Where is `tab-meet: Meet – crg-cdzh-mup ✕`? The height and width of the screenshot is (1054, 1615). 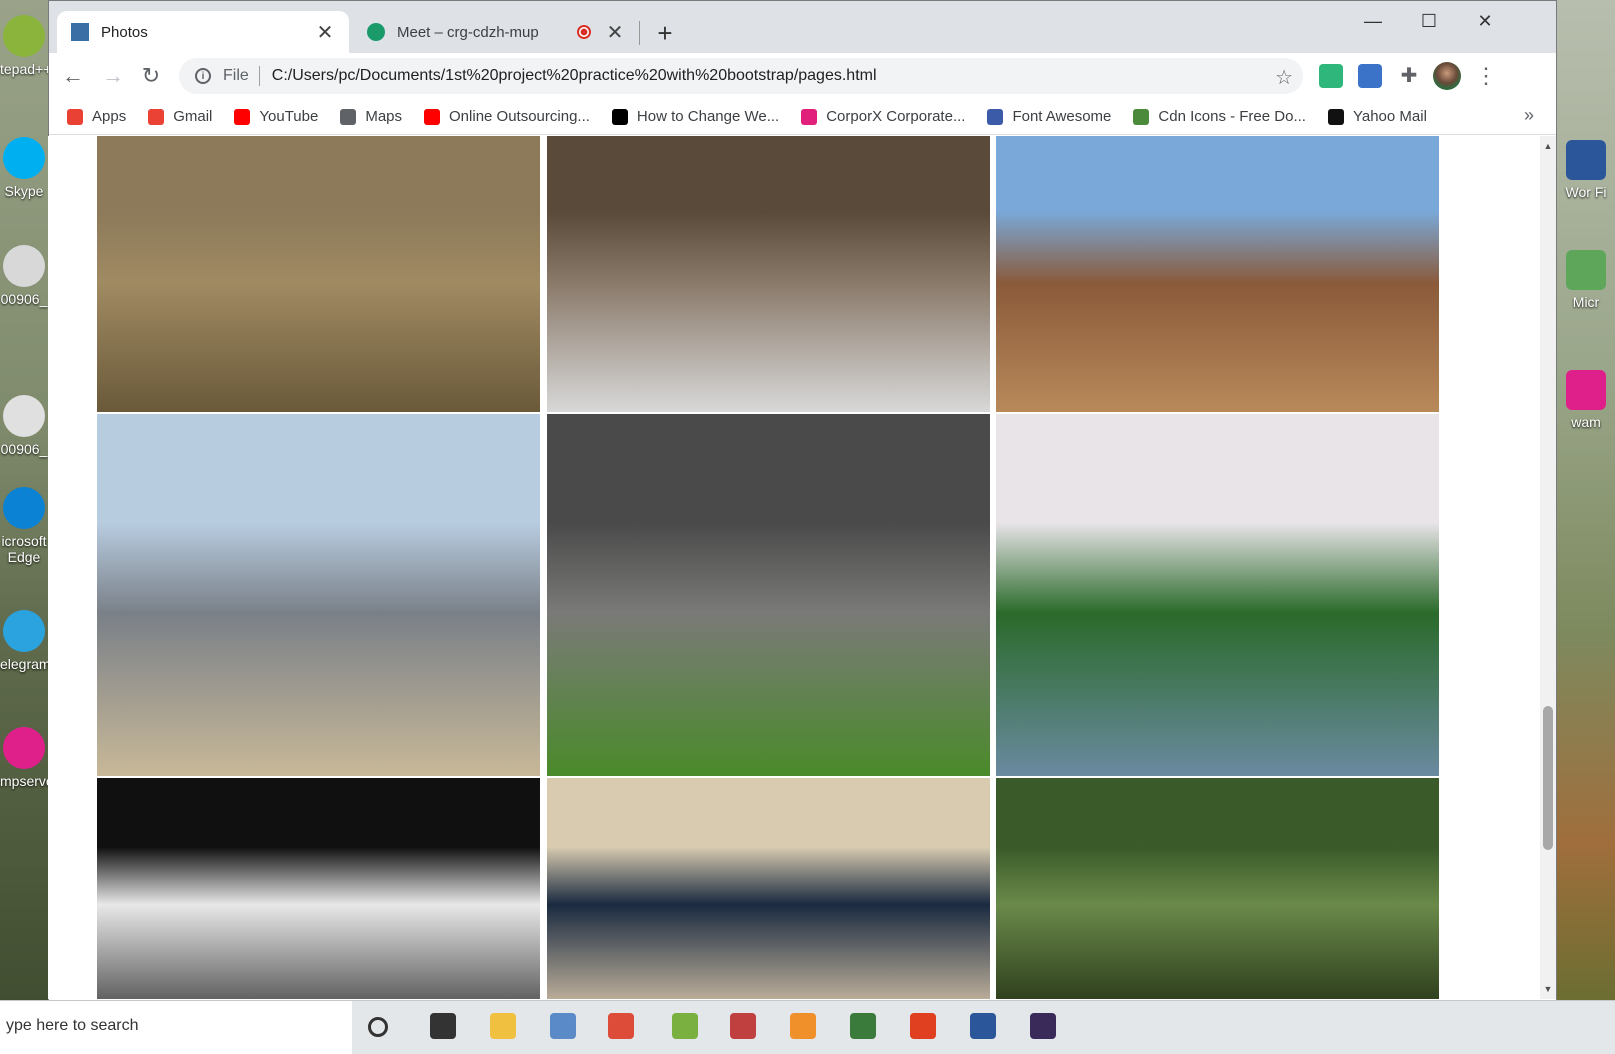 tab-meet: Meet – crg-cdzh-mup ✕ is located at coordinates (496, 32).